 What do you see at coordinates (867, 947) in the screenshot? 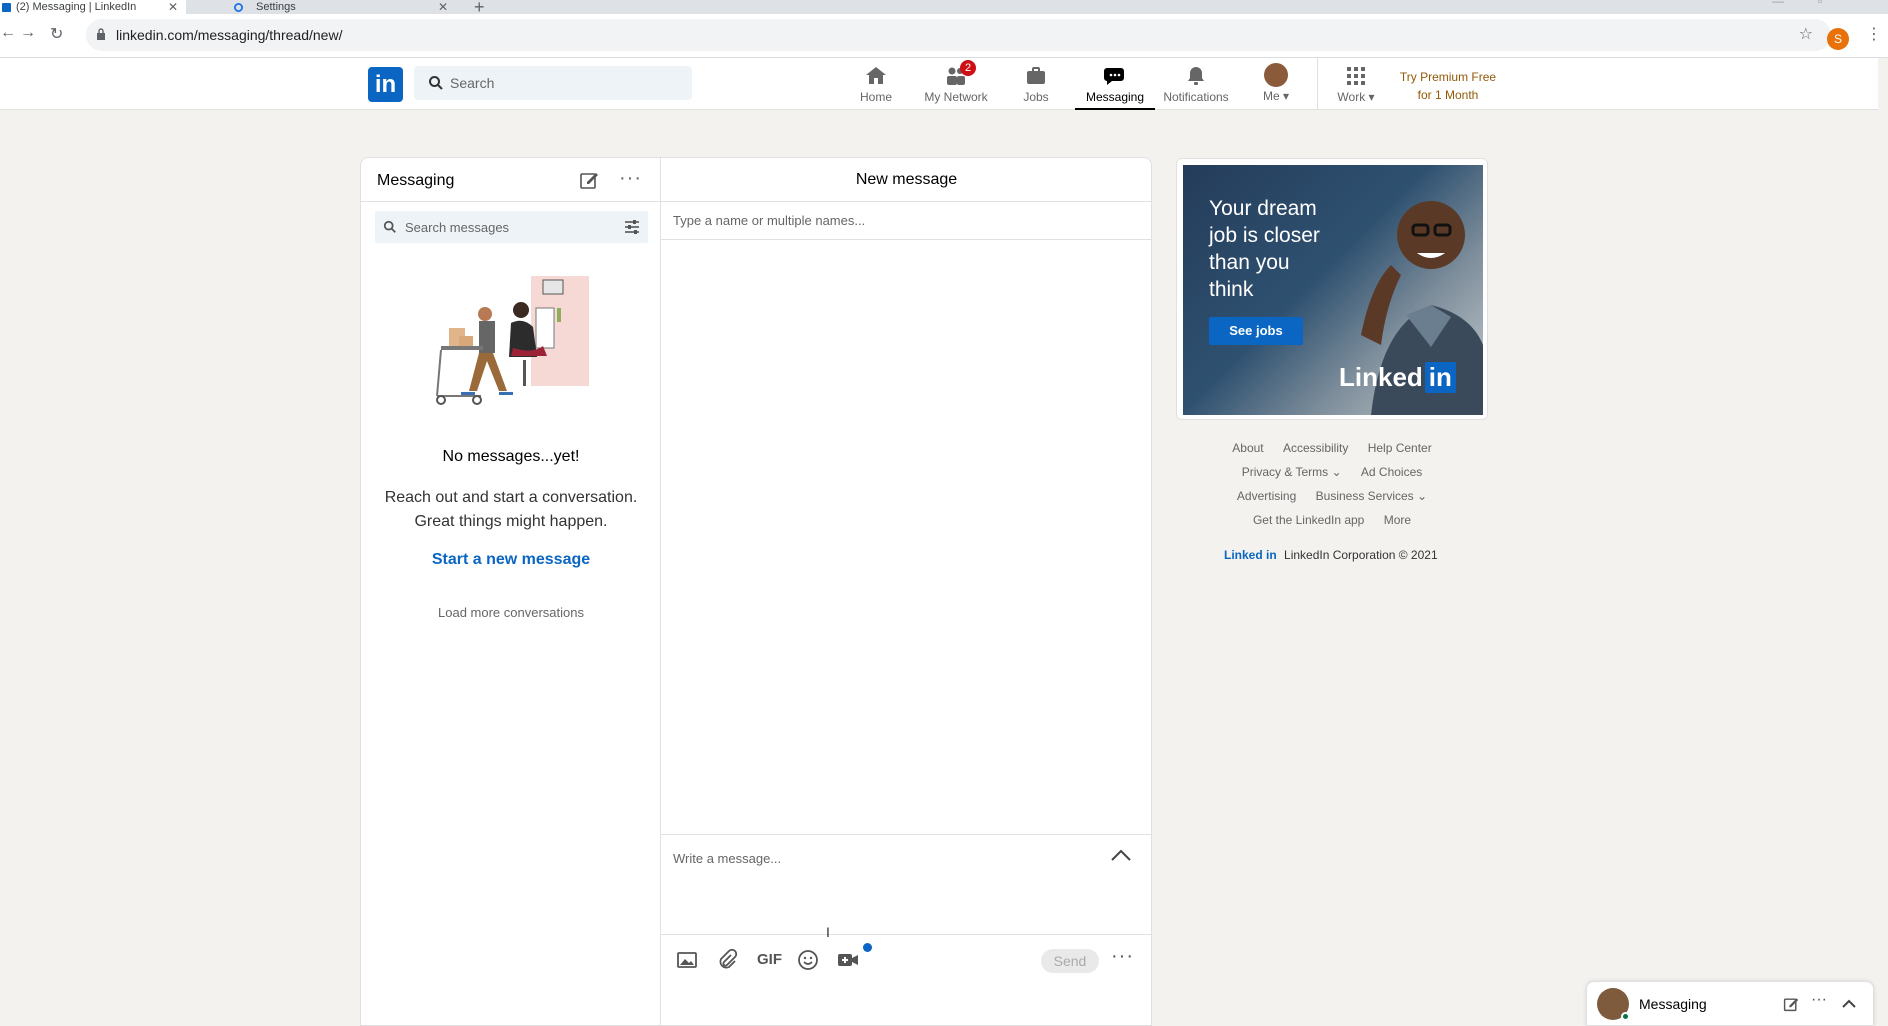
I see `new-feature-dot` at bounding box center [867, 947].